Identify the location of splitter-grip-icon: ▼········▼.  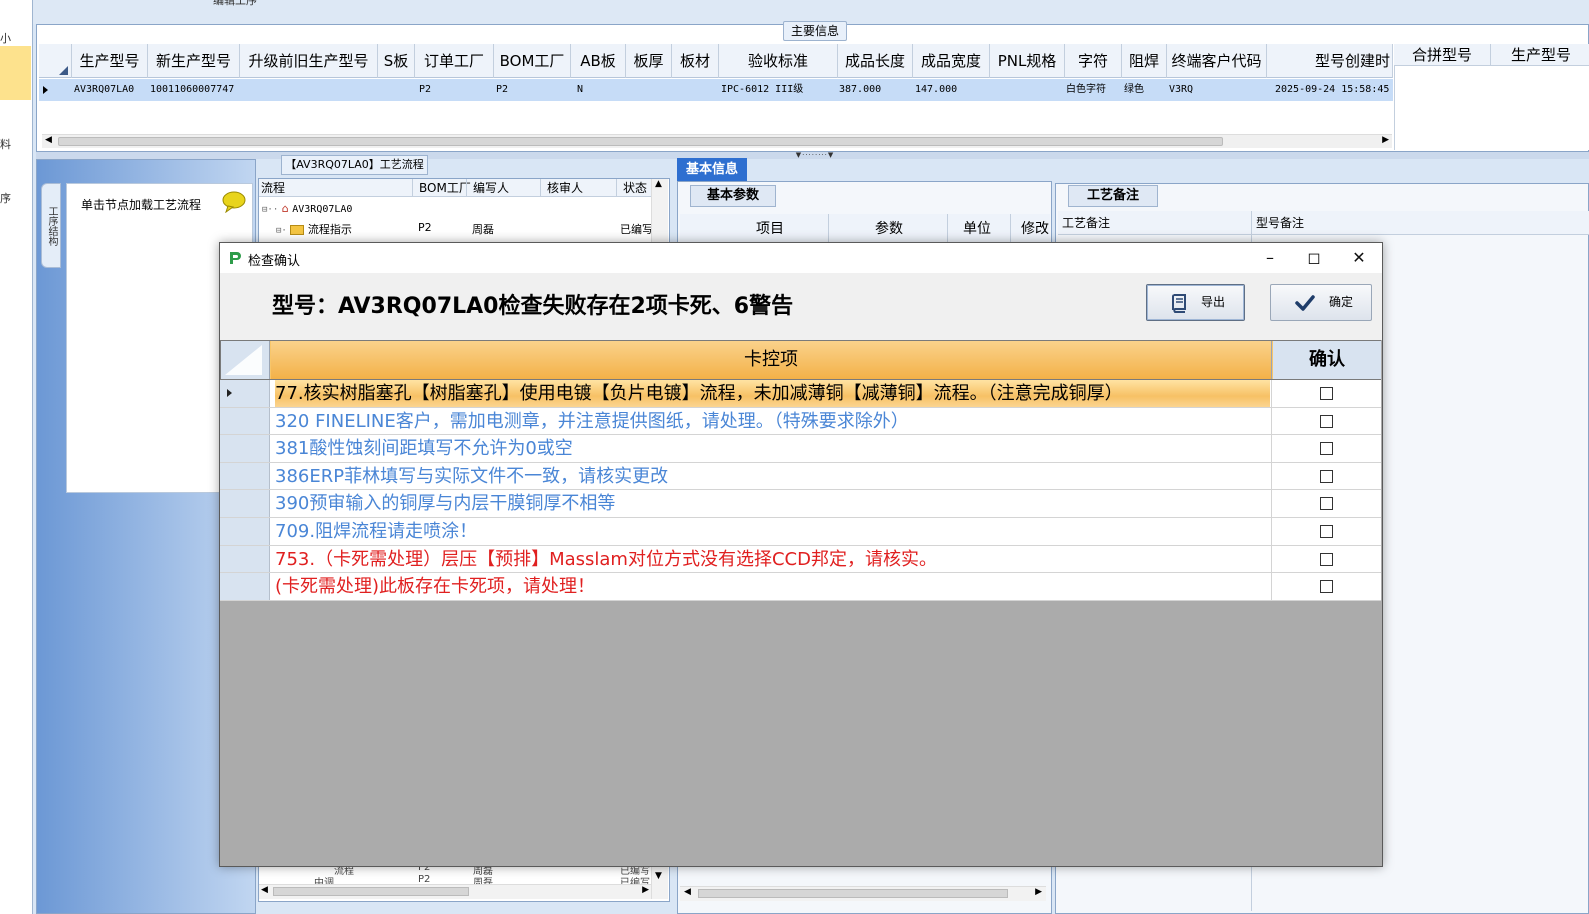
(815, 155).